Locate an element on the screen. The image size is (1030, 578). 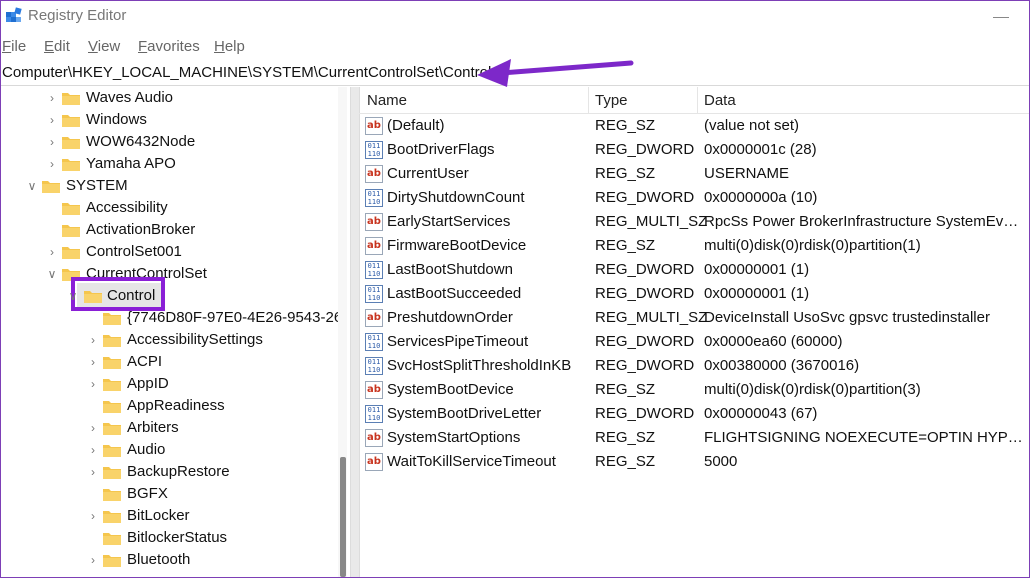
tree-item: › ControlSet001 is located at coordinates (171, 252).